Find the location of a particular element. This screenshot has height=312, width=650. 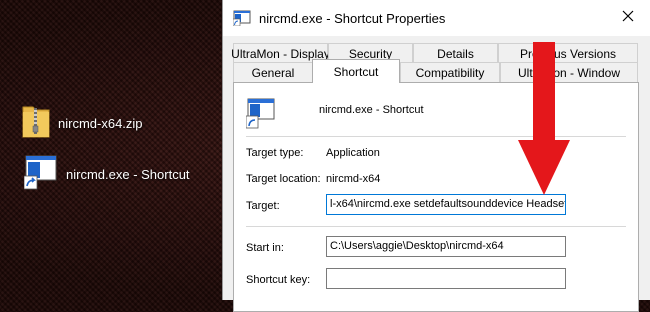

desktop-zip-item: nircmd-x64.zip is located at coordinates (82, 123).